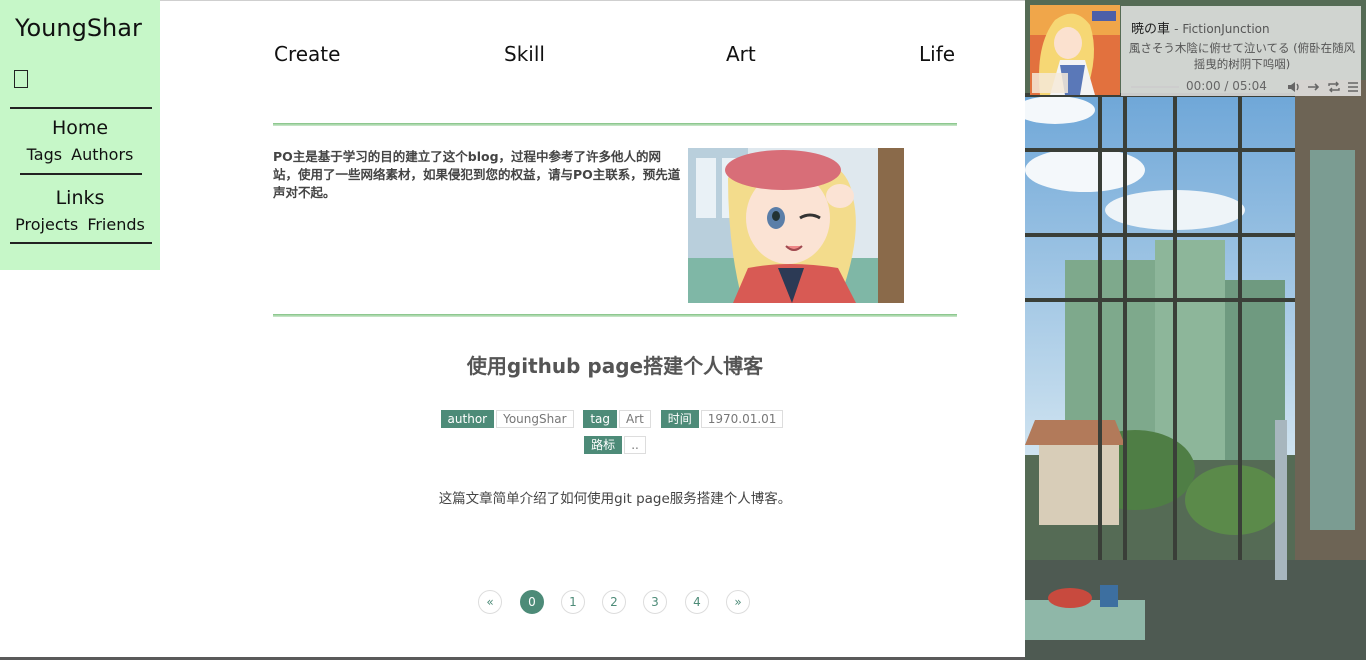 The image size is (1366, 660). I want to click on pagination-page-0: 0, so click(532, 602).